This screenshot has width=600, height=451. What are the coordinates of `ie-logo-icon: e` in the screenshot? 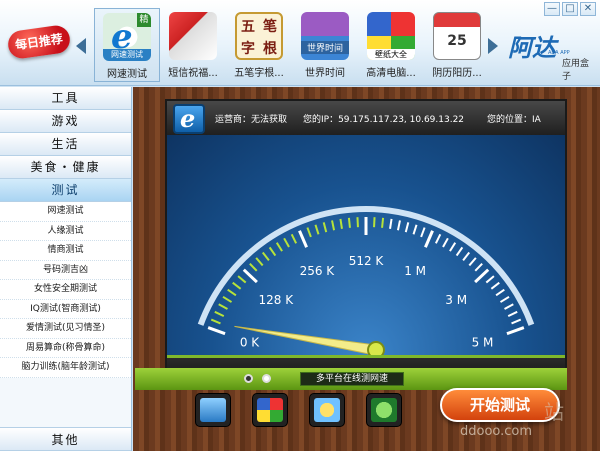 It's located at (189, 119).